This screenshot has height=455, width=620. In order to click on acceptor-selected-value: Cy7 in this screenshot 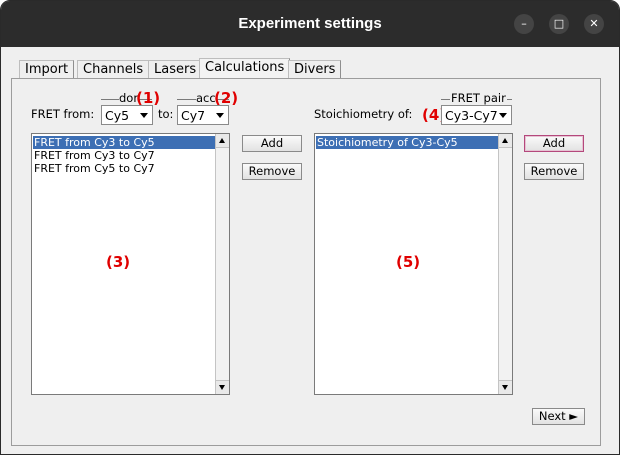, I will do `click(193, 115)`.